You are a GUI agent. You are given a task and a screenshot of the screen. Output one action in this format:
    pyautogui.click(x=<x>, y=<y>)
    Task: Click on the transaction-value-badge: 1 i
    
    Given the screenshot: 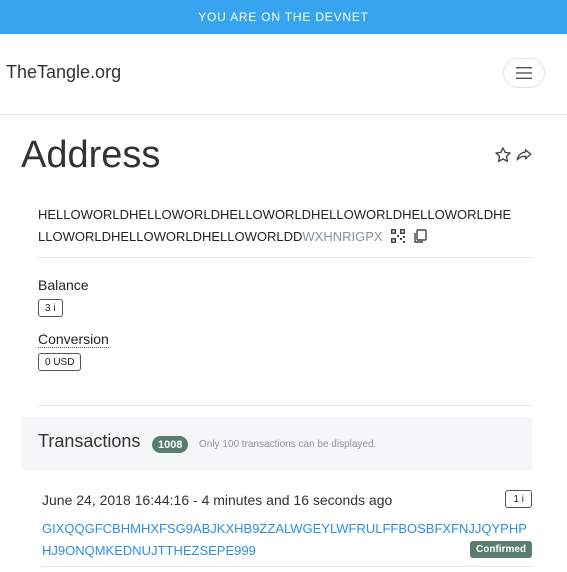 What is the action you would take?
    pyautogui.click(x=518, y=499)
    